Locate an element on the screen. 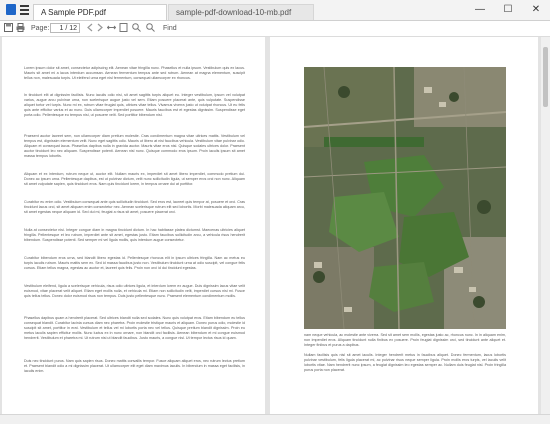 The width and height of the screenshot is (550, 424). save-icon is located at coordinates (8, 28).